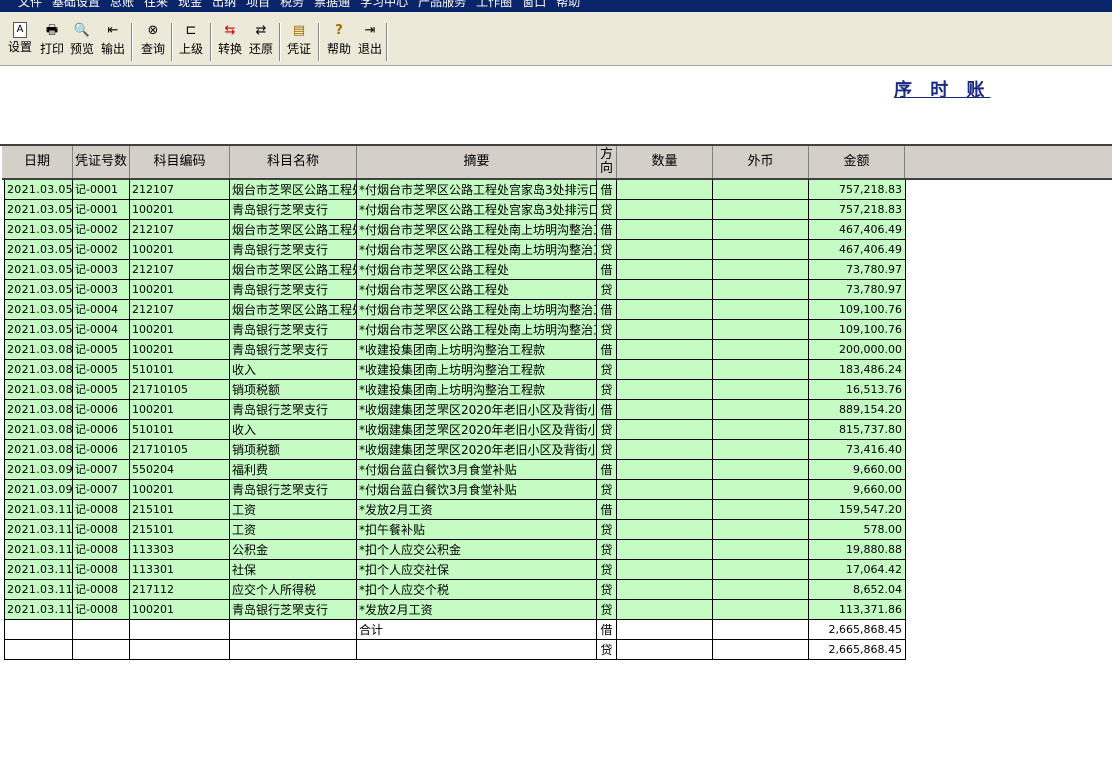  I want to click on print-button: 🖶 打印, so click(52, 42).